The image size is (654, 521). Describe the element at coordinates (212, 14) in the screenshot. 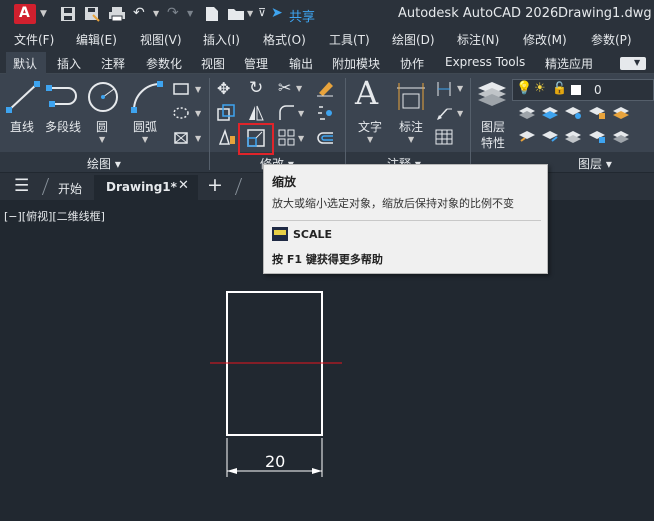

I see `new-file-icon` at that location.